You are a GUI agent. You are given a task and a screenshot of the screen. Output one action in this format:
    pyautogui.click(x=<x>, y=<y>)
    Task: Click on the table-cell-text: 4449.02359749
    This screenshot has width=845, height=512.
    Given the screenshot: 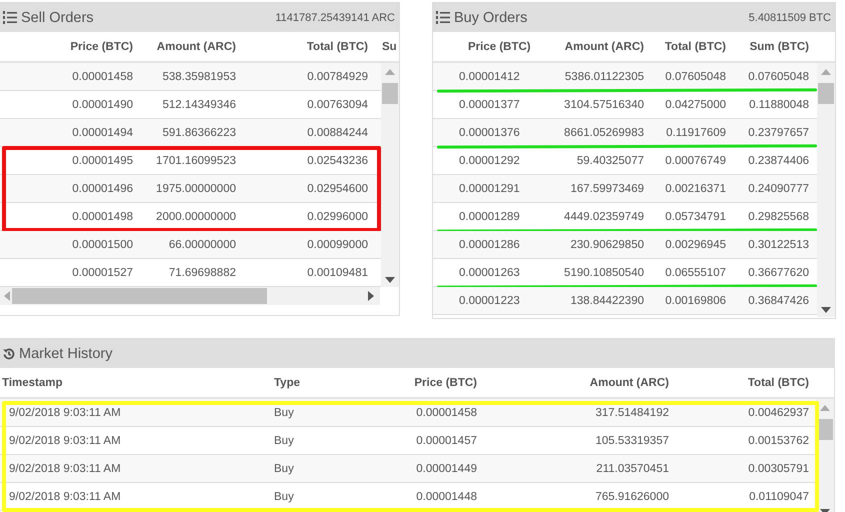 What is the action you would take?
    pyautogui.click(x=604, y=216)
    